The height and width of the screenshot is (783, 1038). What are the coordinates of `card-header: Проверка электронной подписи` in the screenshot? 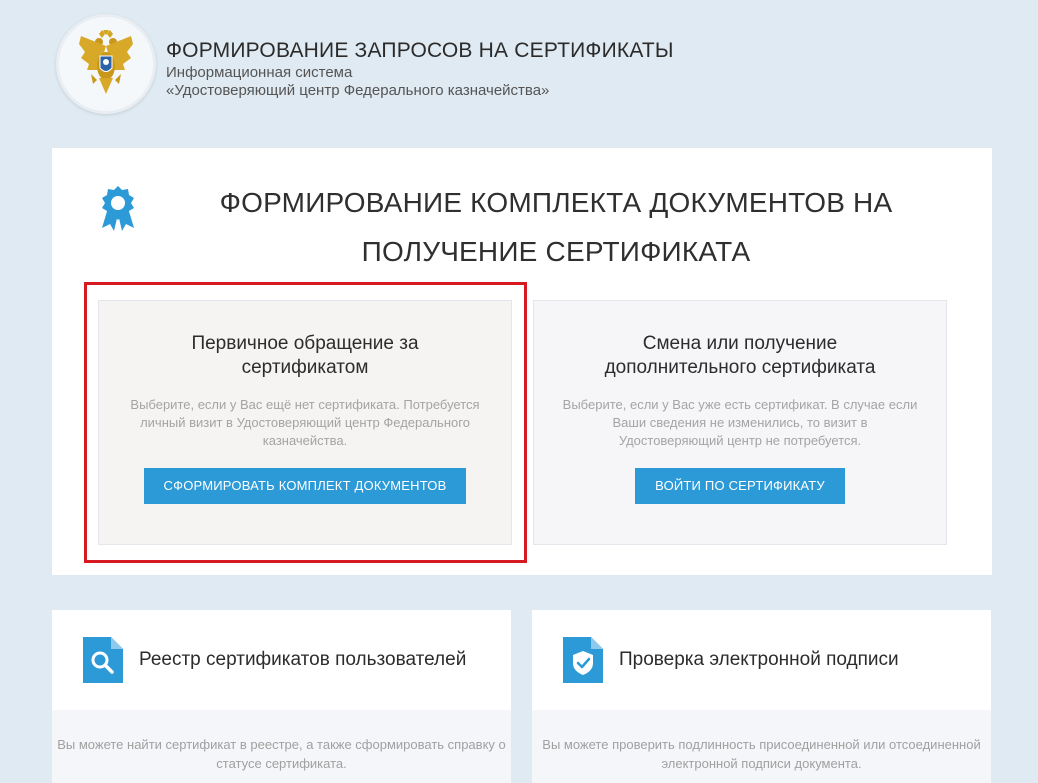 It's located at (761, 660).